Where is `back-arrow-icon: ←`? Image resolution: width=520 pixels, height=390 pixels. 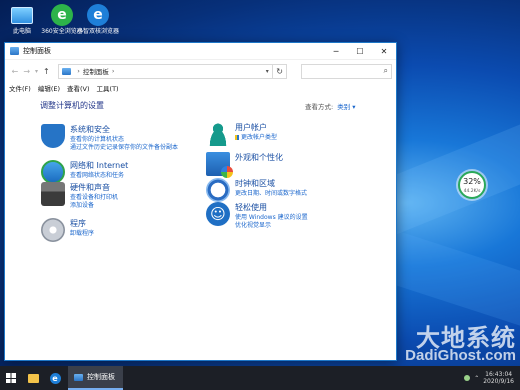
back-arrow-icon: ← is located at coordinates (15, 71).